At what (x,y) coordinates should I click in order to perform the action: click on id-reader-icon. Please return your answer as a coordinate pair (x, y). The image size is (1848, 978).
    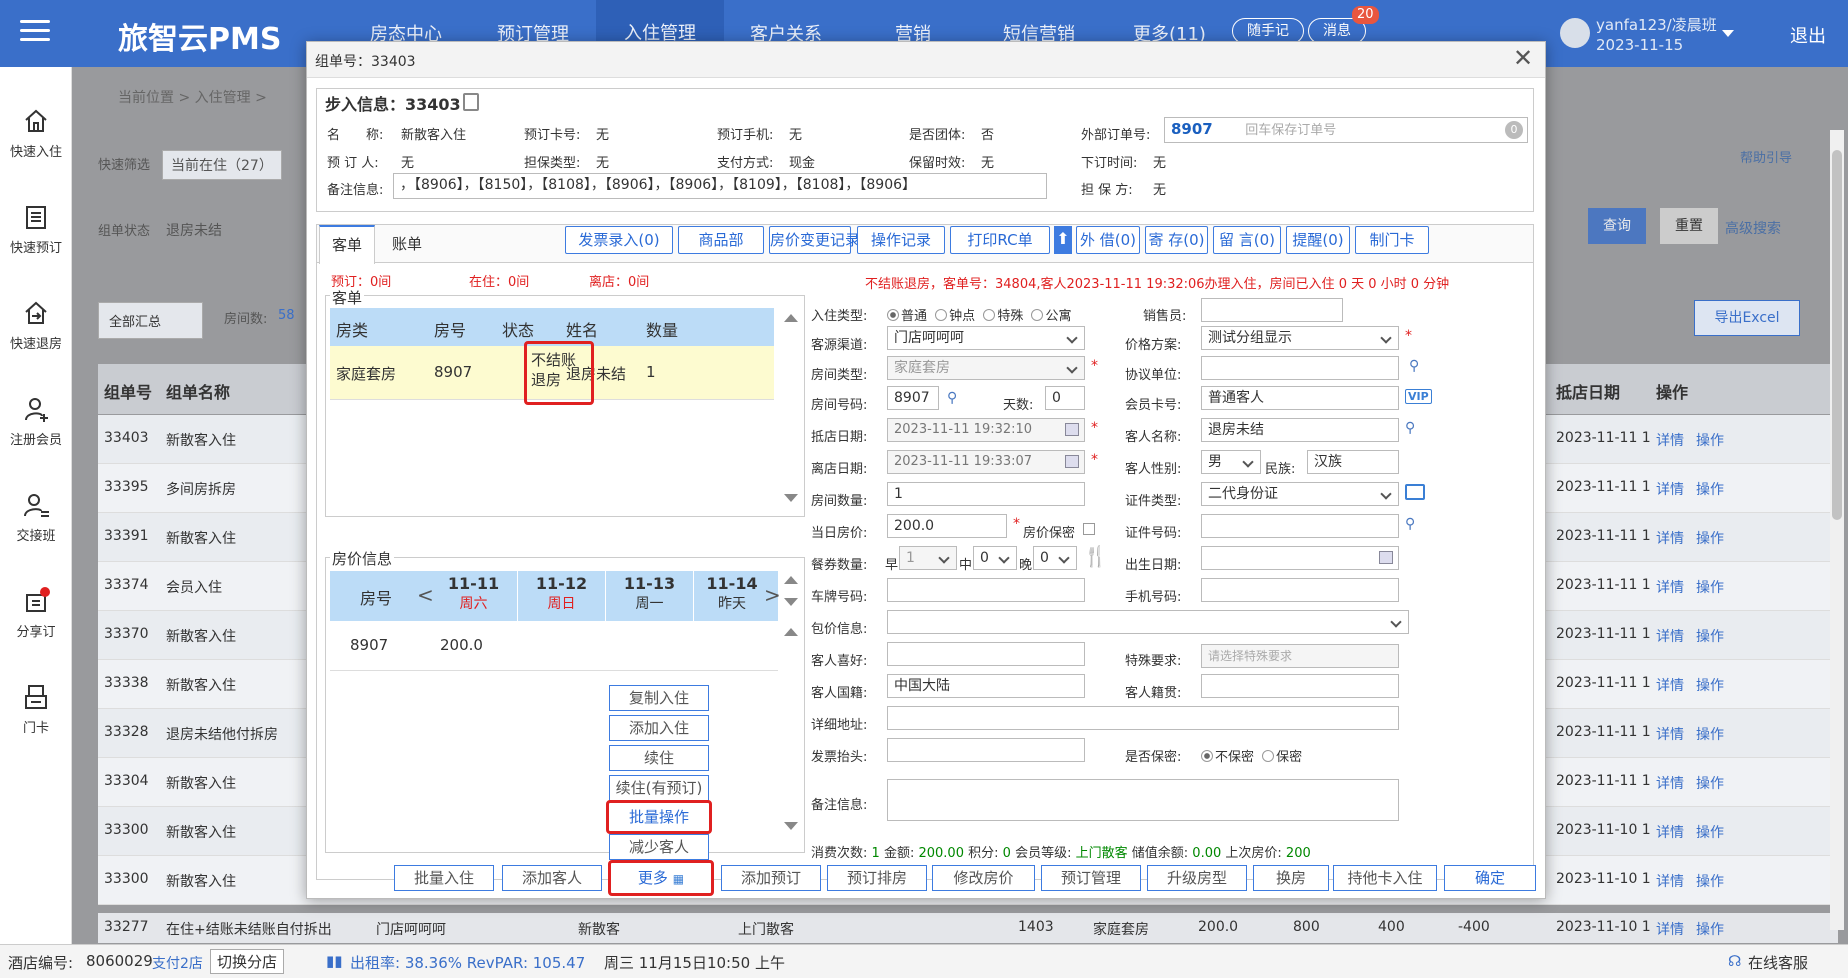
    Looking at the image, I should click on (1415, 492).